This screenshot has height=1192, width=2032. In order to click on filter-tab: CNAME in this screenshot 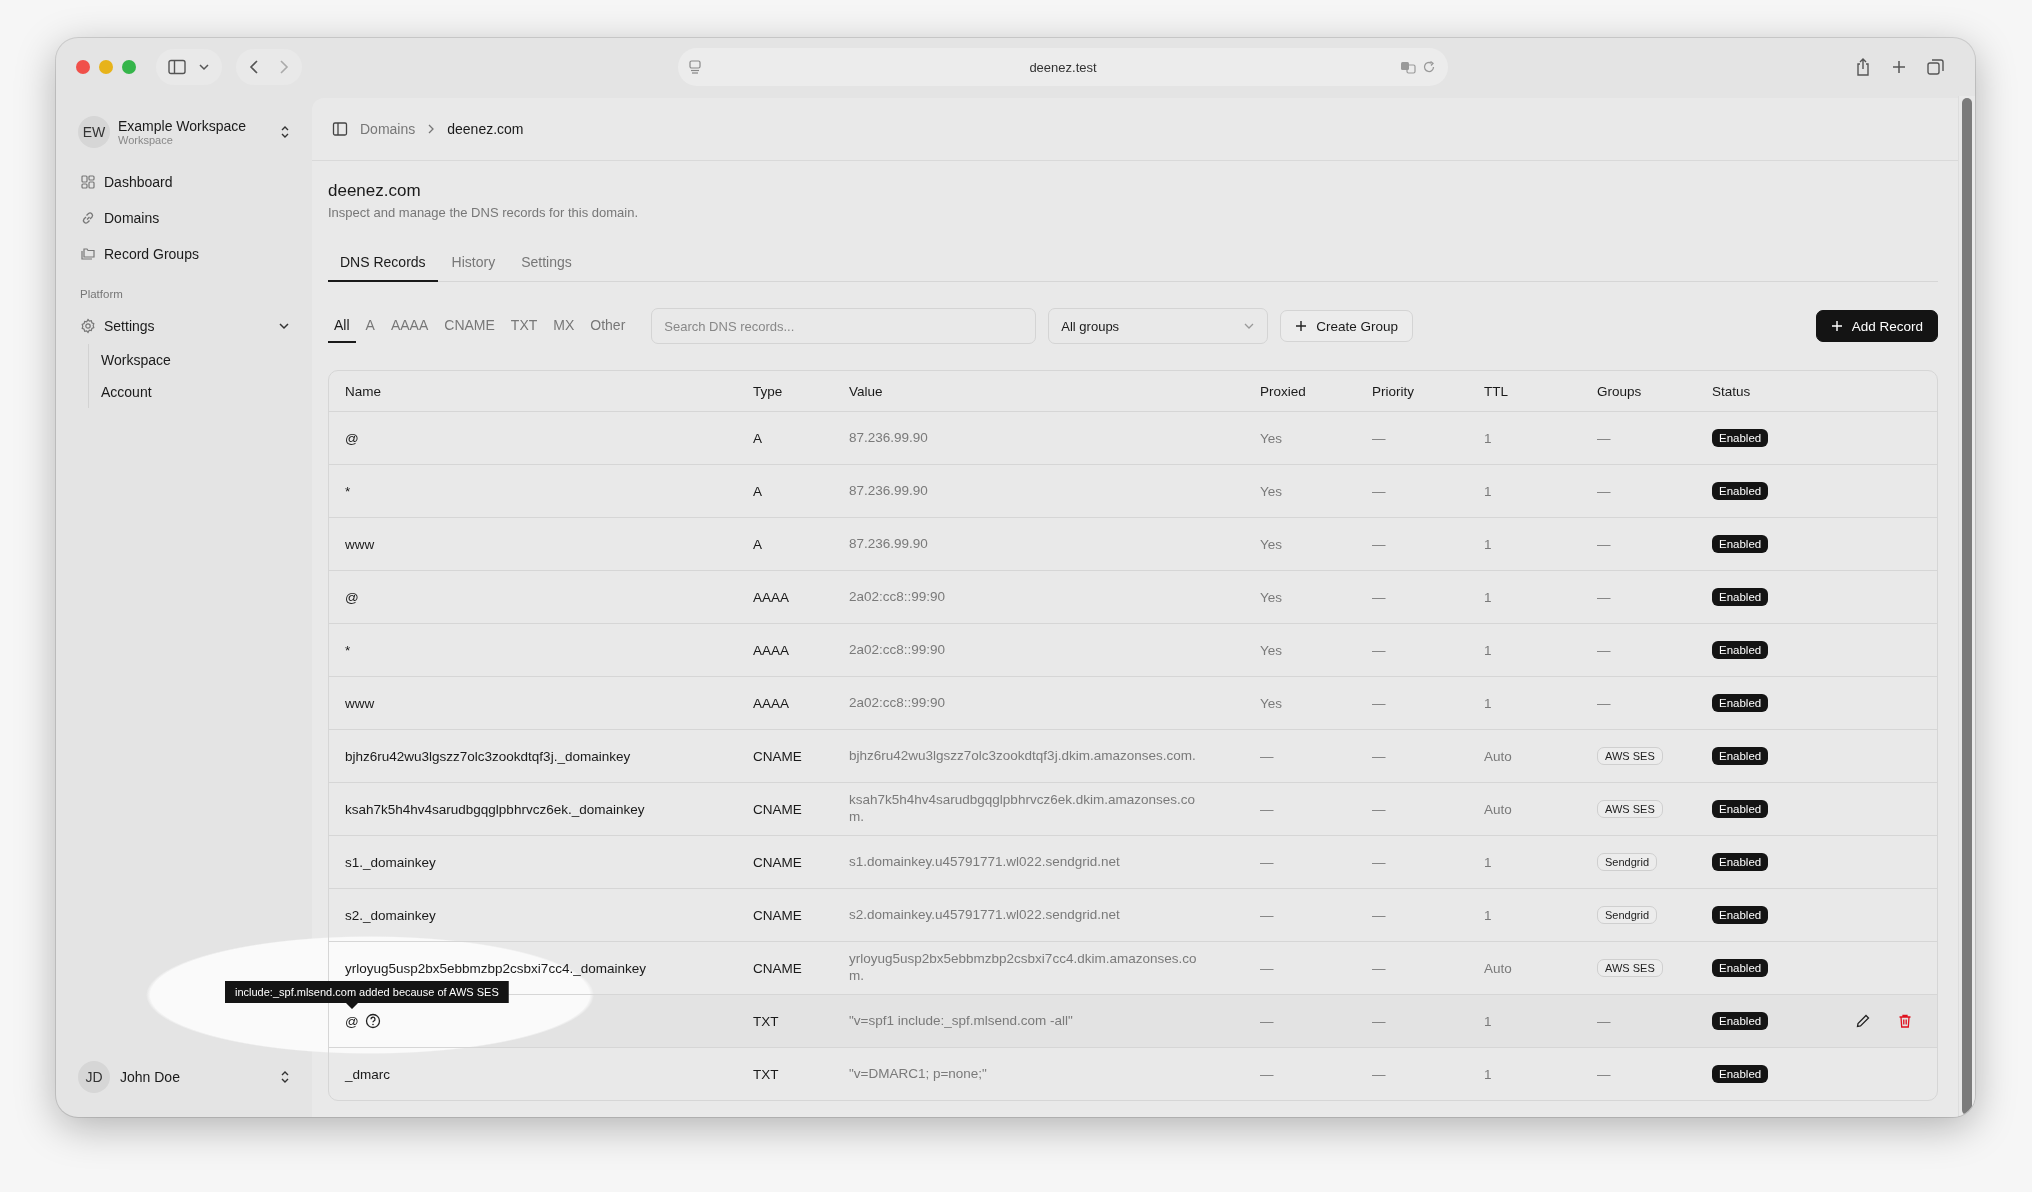, I will do `click(469, 326)`.